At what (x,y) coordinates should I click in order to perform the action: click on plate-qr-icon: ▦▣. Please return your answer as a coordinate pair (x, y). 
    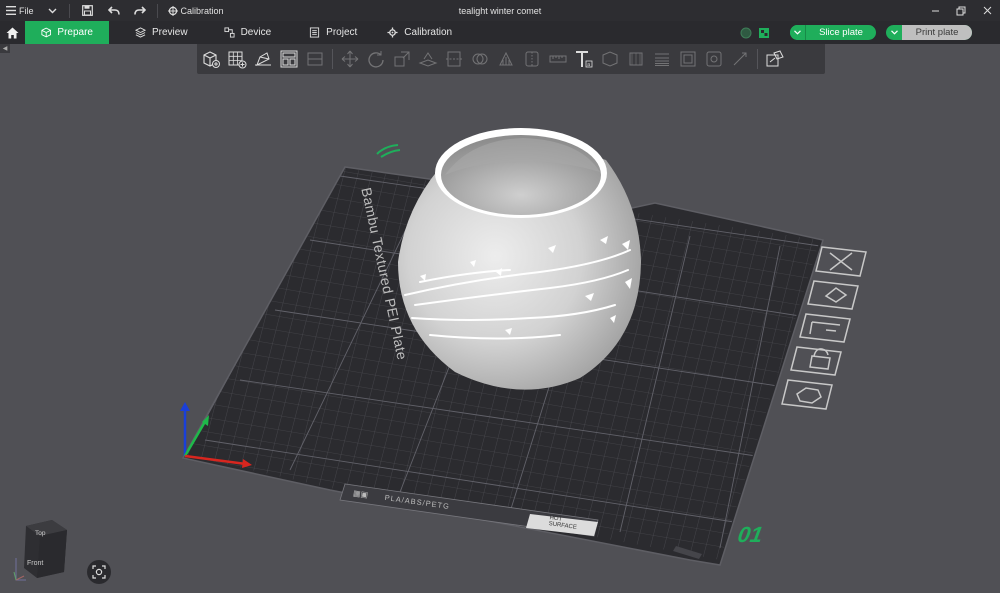
    Looking at the image, I should click on (360, 494).